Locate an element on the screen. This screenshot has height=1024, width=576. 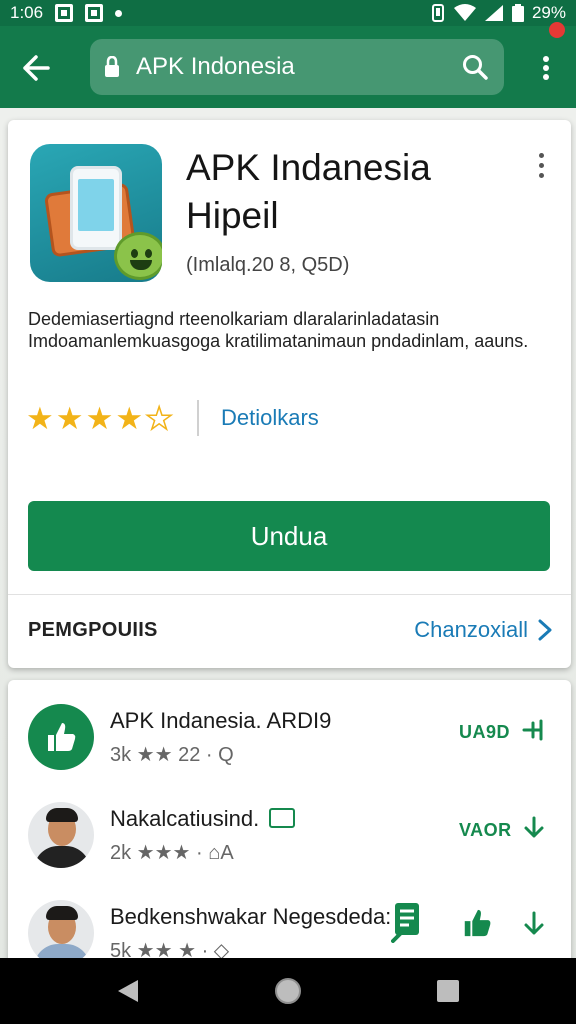
nav-back-button is located at coordinates (128, 991).